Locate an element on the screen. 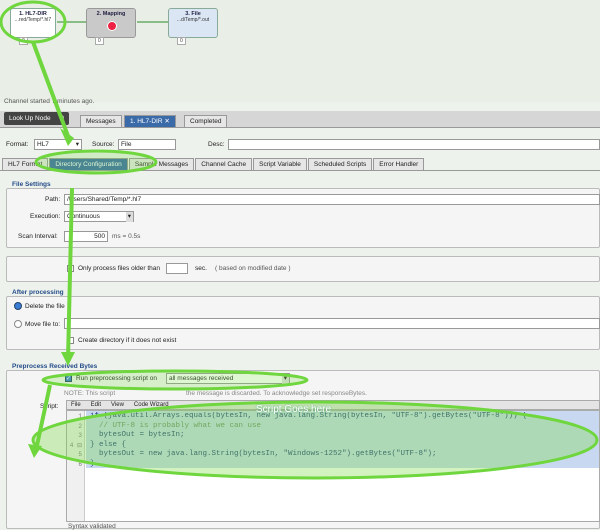  path-input: /Users/Shared/Temp/*.hl7 is located at coordinates (332, 199).